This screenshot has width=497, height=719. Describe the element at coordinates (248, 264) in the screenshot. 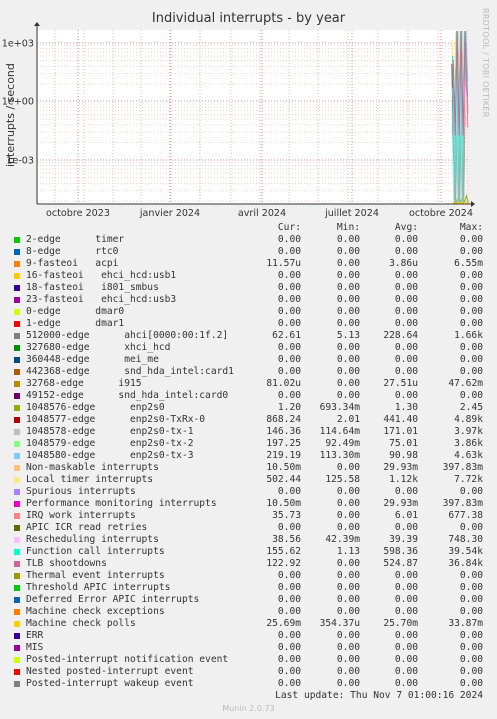

I see `legend-row: 9-fasteoi acpi 11.57u 0.00 3.86u 6.55m` at that location.